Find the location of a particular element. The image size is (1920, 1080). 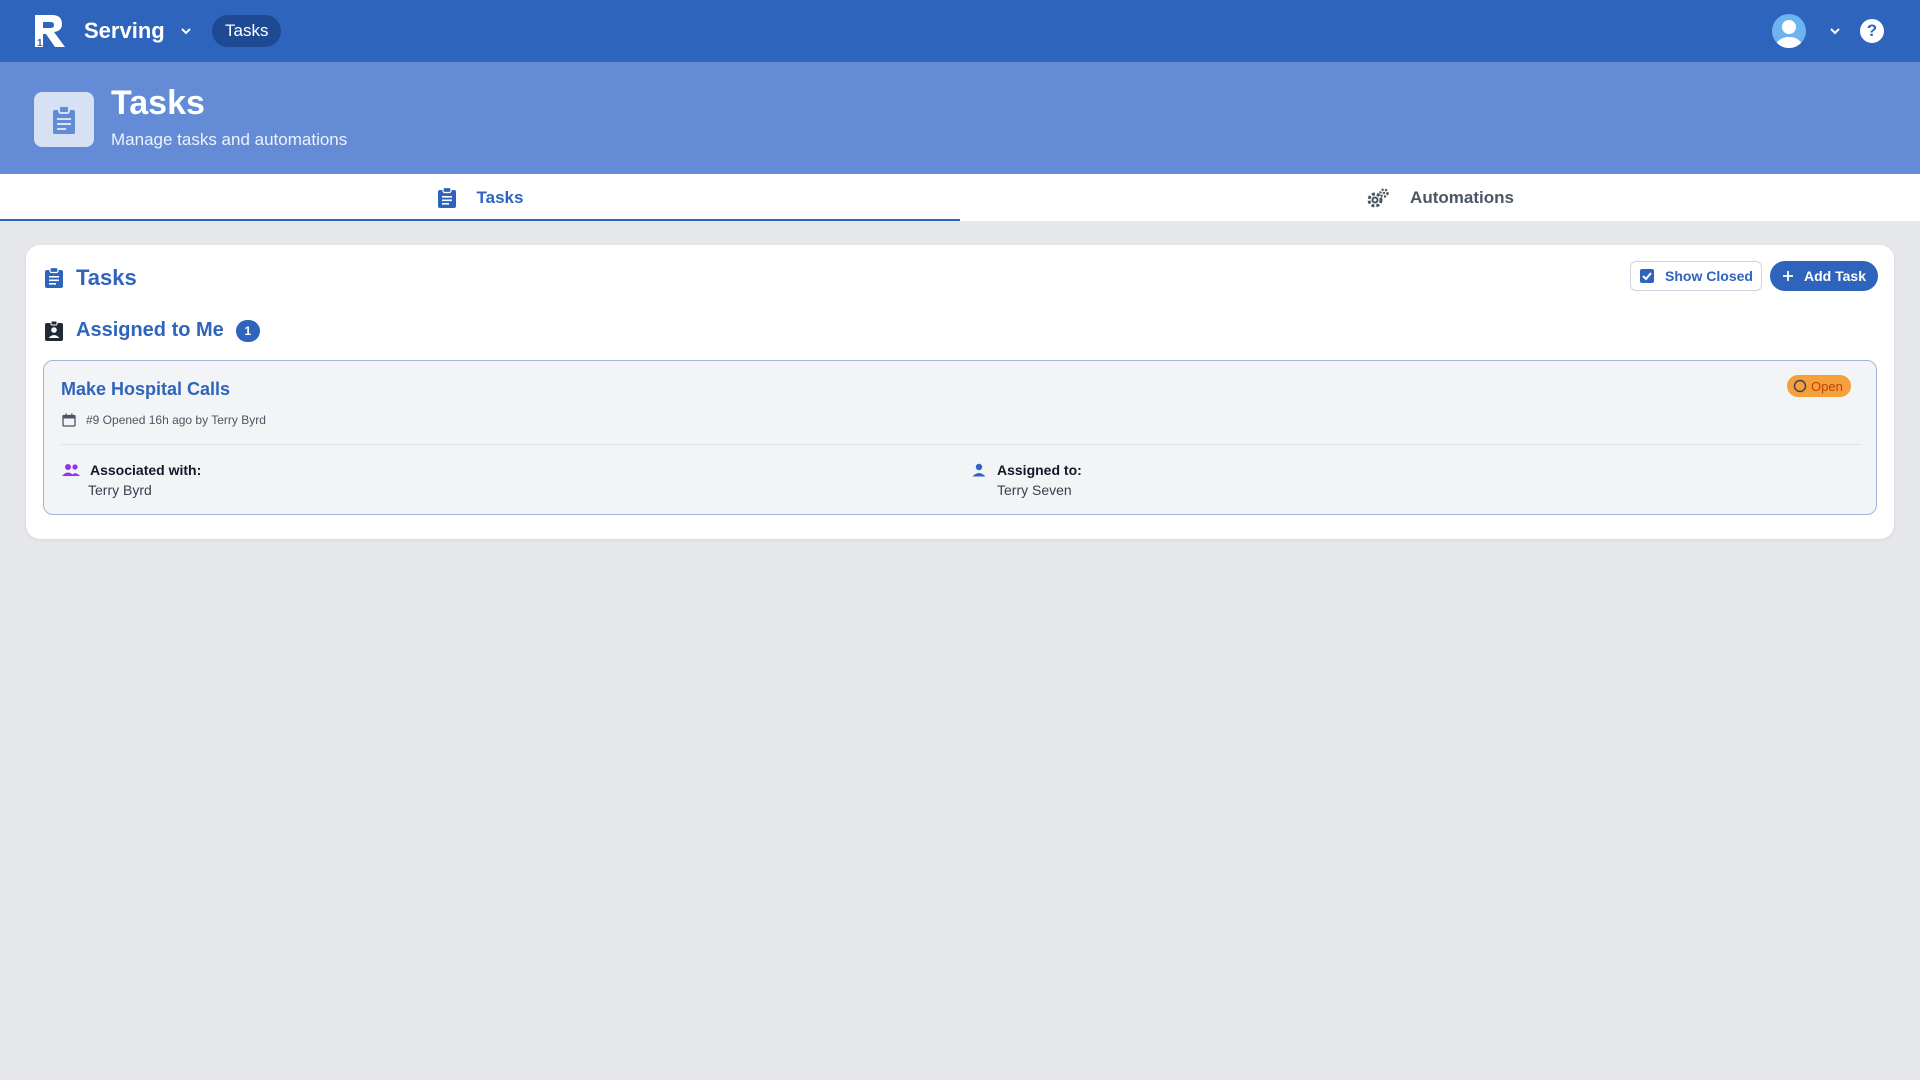

status-badge: Open is located at coordinates (1819, 386).